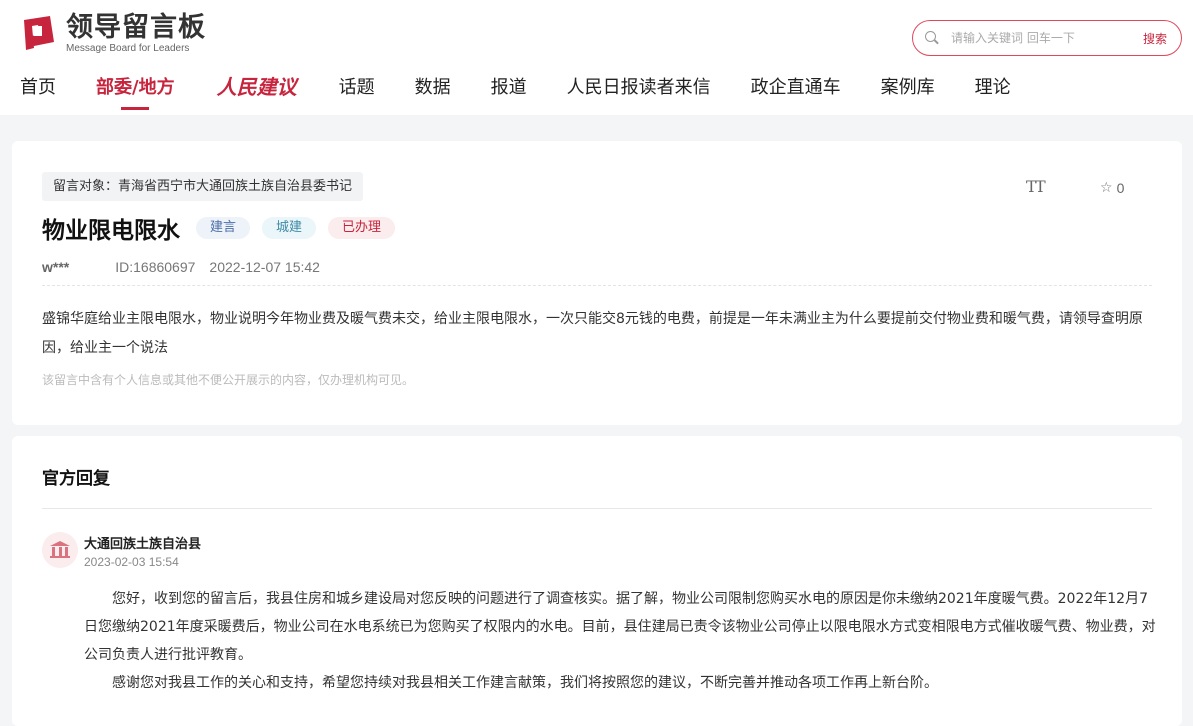  I want to click on site-logo: 领导留言板 Message Board for Leaders, so click(113, 34).